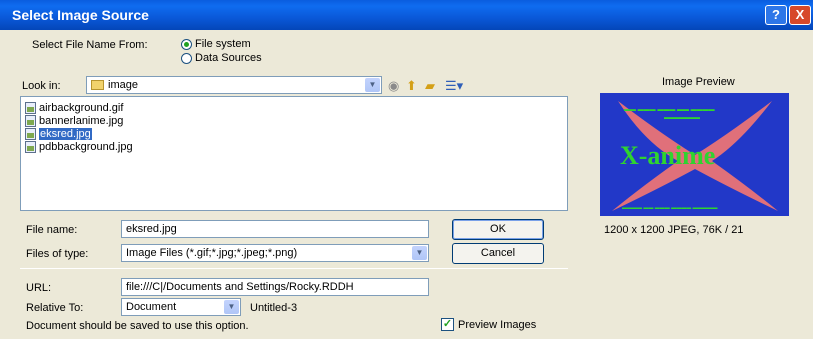  Describe the element at coordinates (97, 85) in the screenshot. I see `folder-icon` at that location.